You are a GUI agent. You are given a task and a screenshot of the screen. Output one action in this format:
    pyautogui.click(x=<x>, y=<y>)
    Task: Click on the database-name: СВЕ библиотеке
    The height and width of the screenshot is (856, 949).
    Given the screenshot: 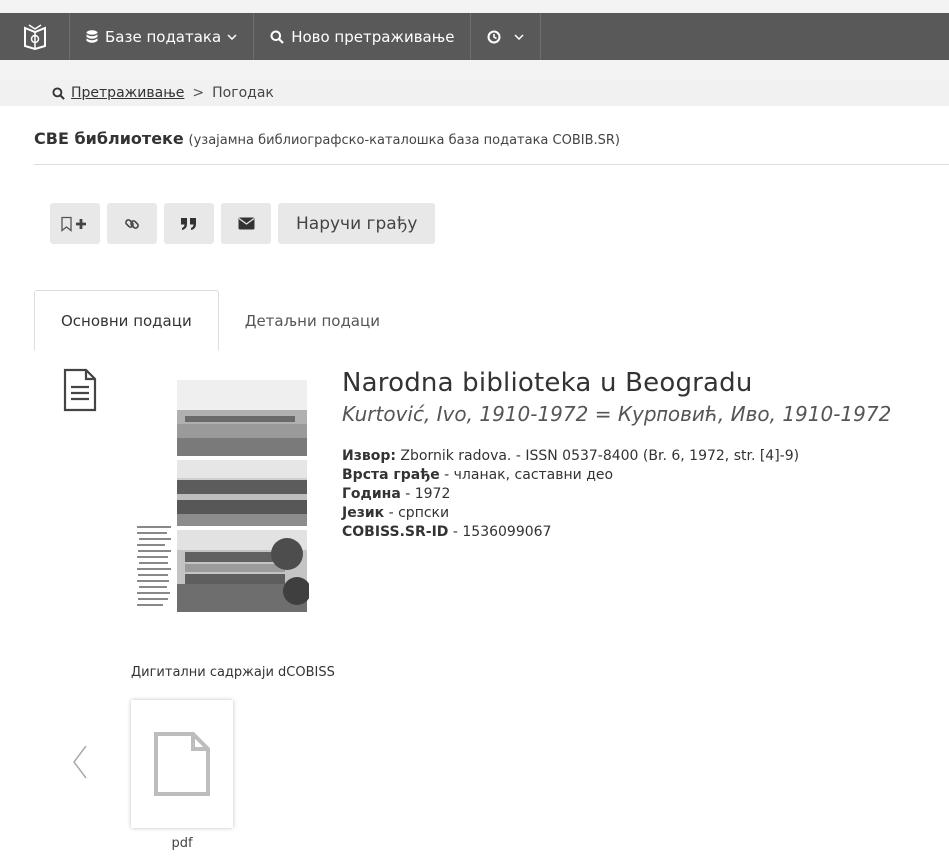 What is the action you would take?
    pyautogui.click(x=109, y=138)
    